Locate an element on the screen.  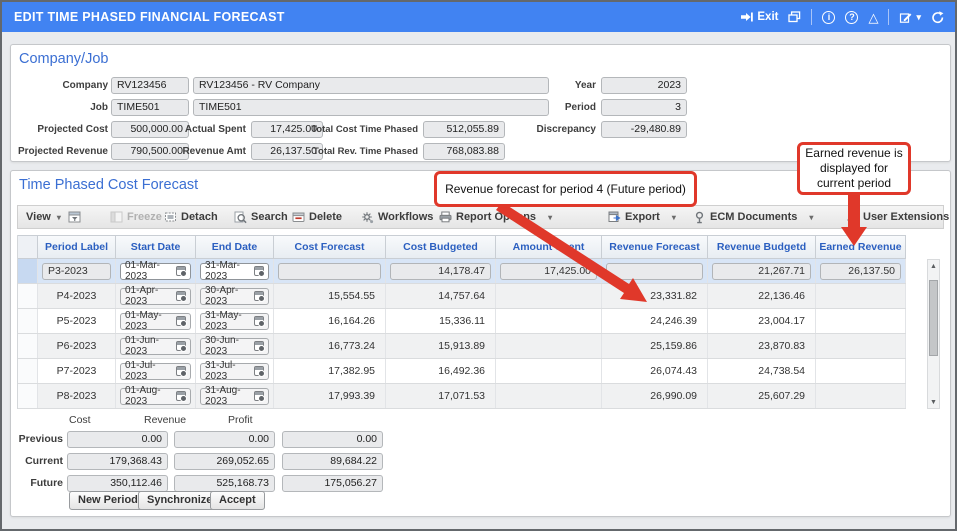
column-header-start-date: Start Date is located at coordinates (156, 247).